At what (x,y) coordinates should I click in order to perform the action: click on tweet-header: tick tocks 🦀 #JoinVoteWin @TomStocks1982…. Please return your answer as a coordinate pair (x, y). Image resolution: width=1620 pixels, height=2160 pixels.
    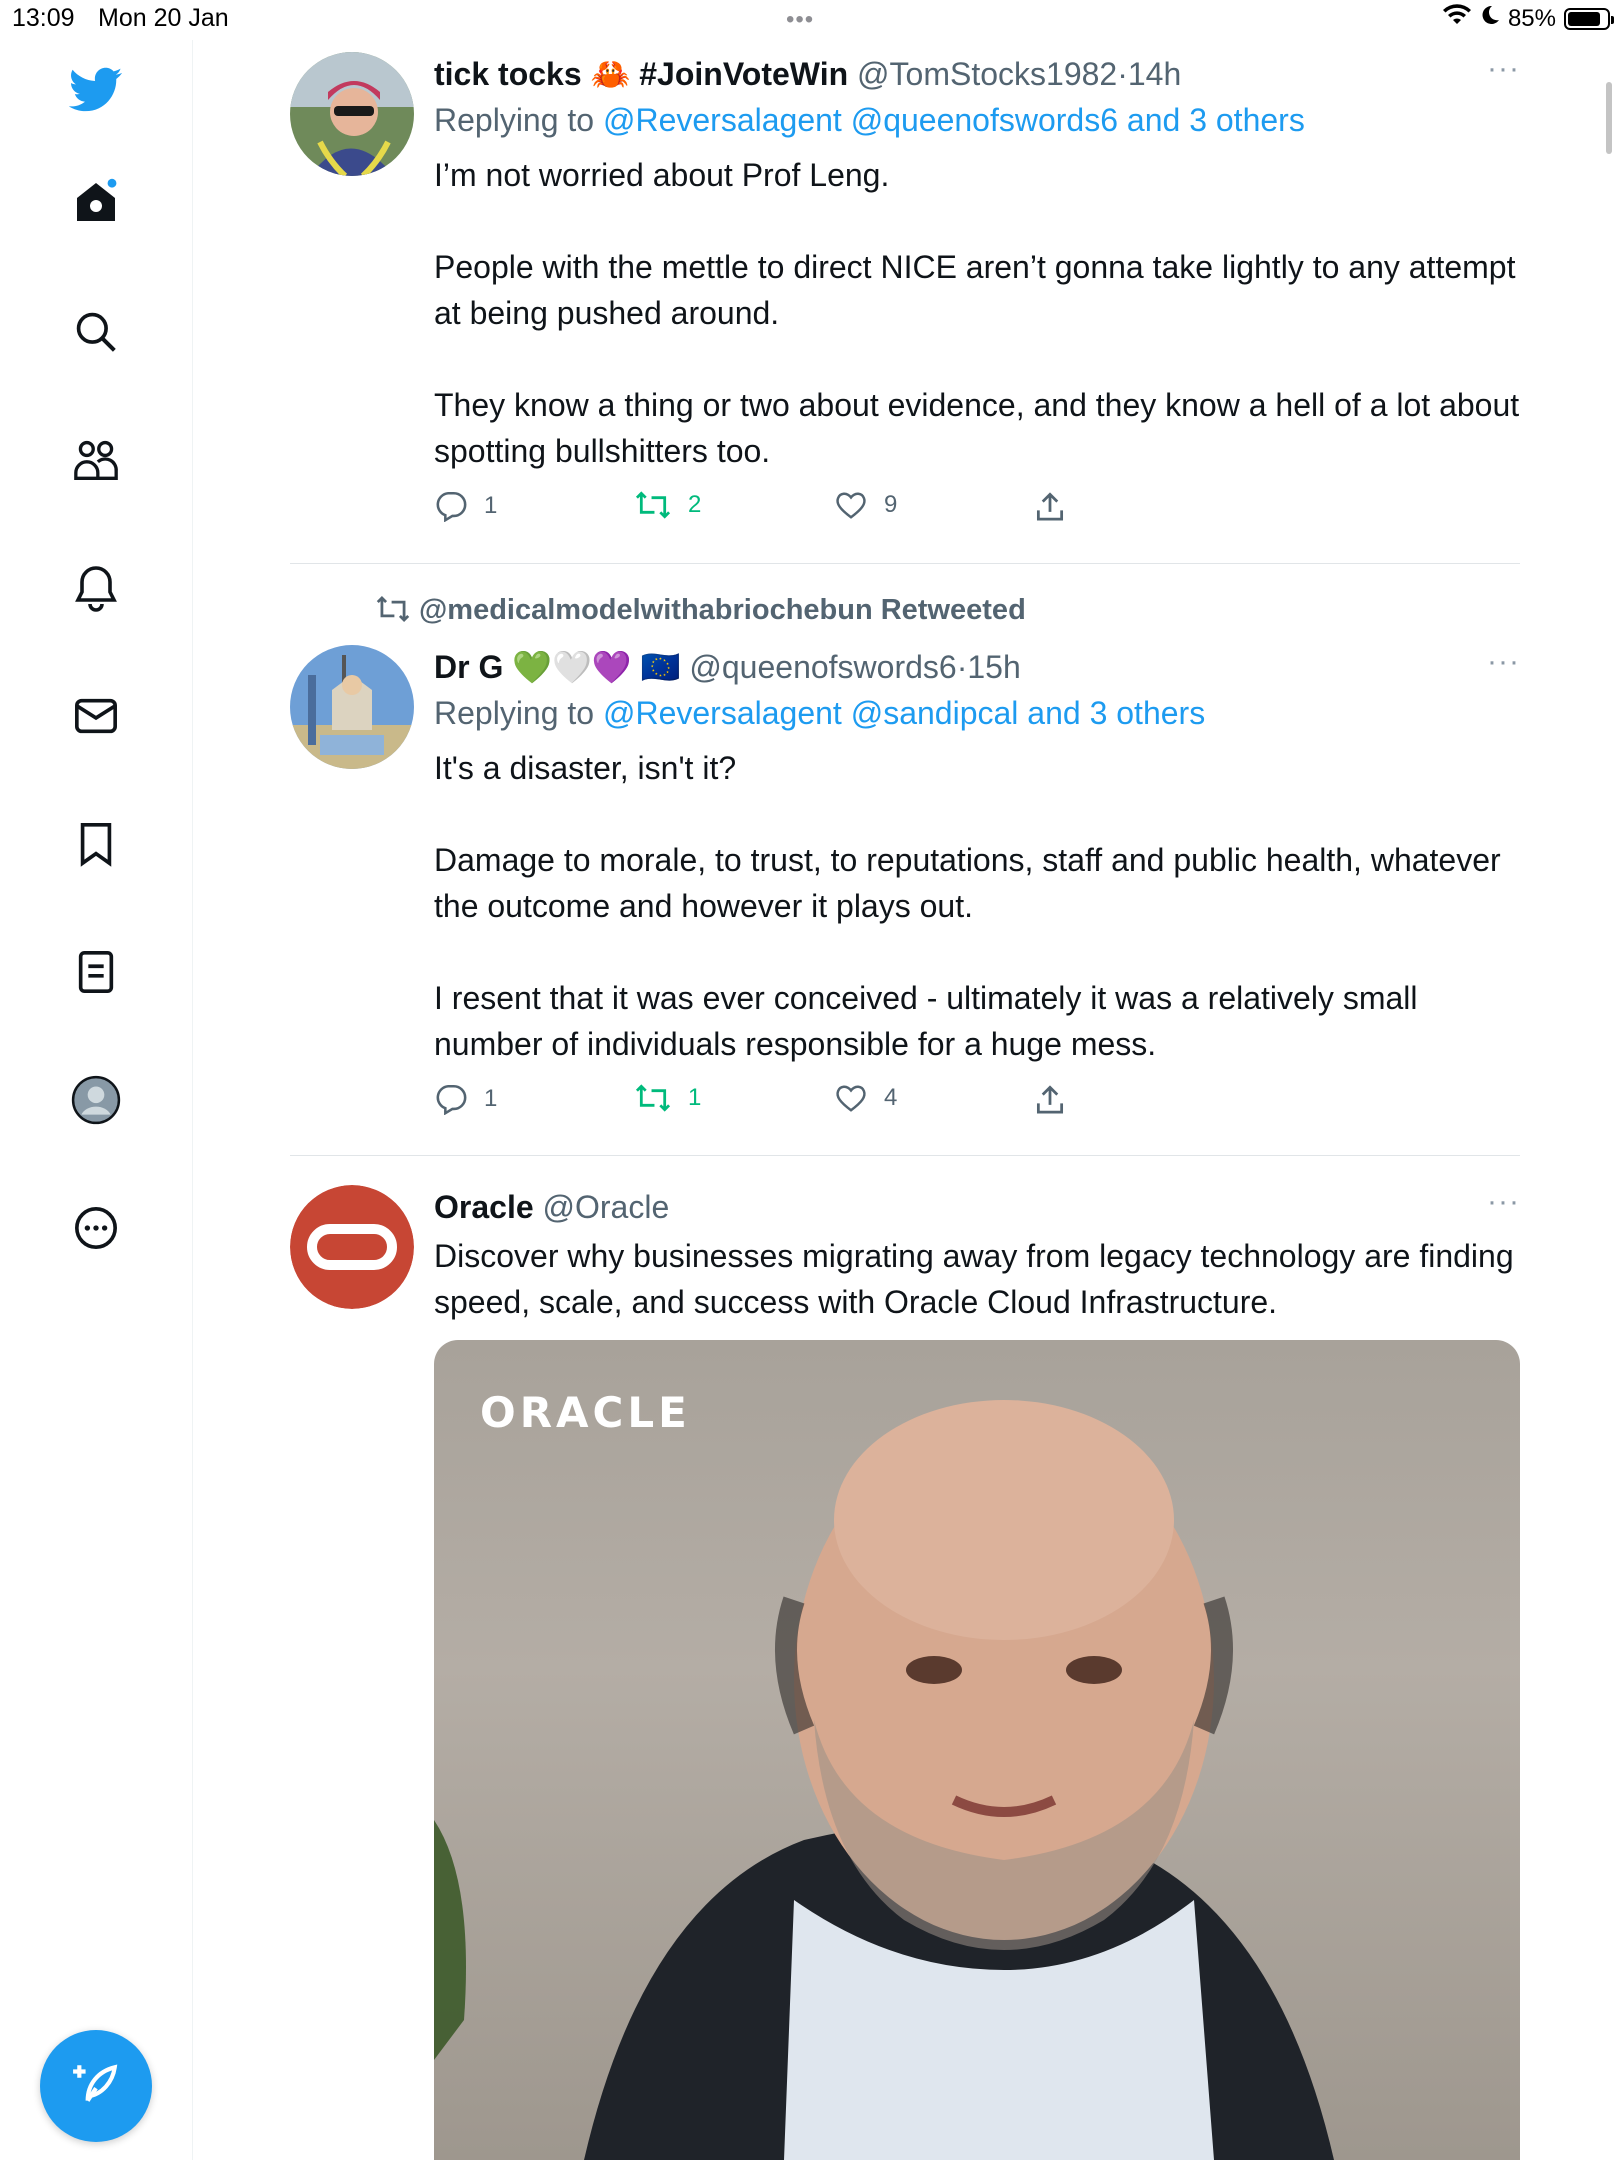
    Looking at the image, I should click on (977, 74).